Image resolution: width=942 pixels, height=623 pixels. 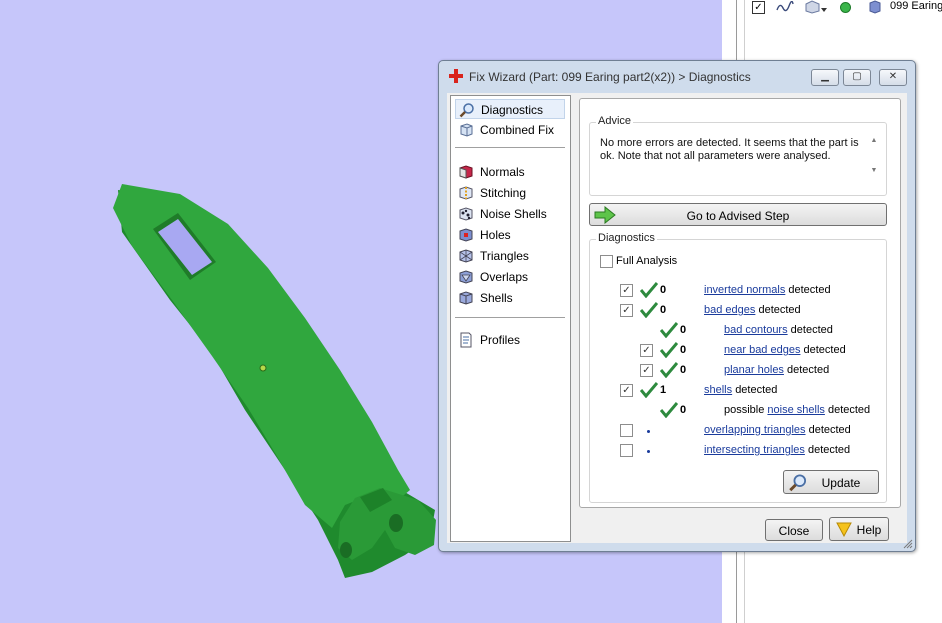 What do you see at coordinates (510, 256) in the screenshot?
I see `nav-item-triangles: Triangles` at bounding box center [510, 256].